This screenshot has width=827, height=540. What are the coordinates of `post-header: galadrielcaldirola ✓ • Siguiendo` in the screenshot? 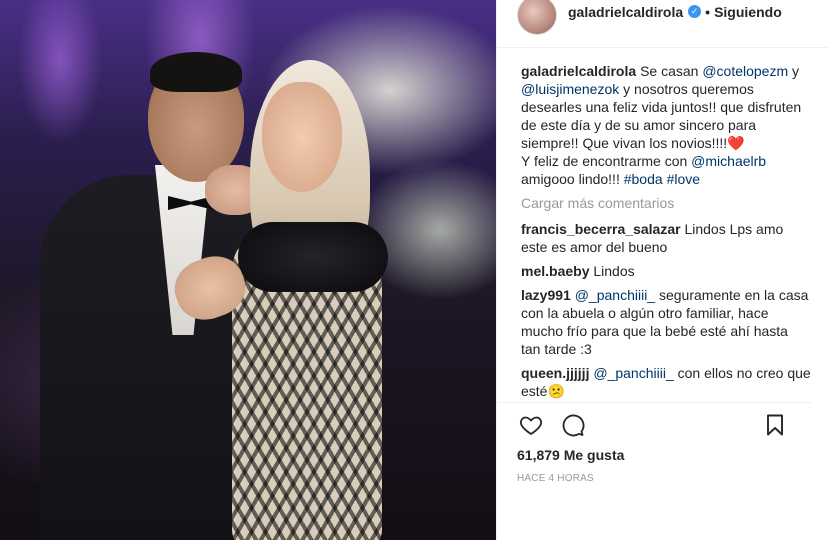 It's located at (662, 24).